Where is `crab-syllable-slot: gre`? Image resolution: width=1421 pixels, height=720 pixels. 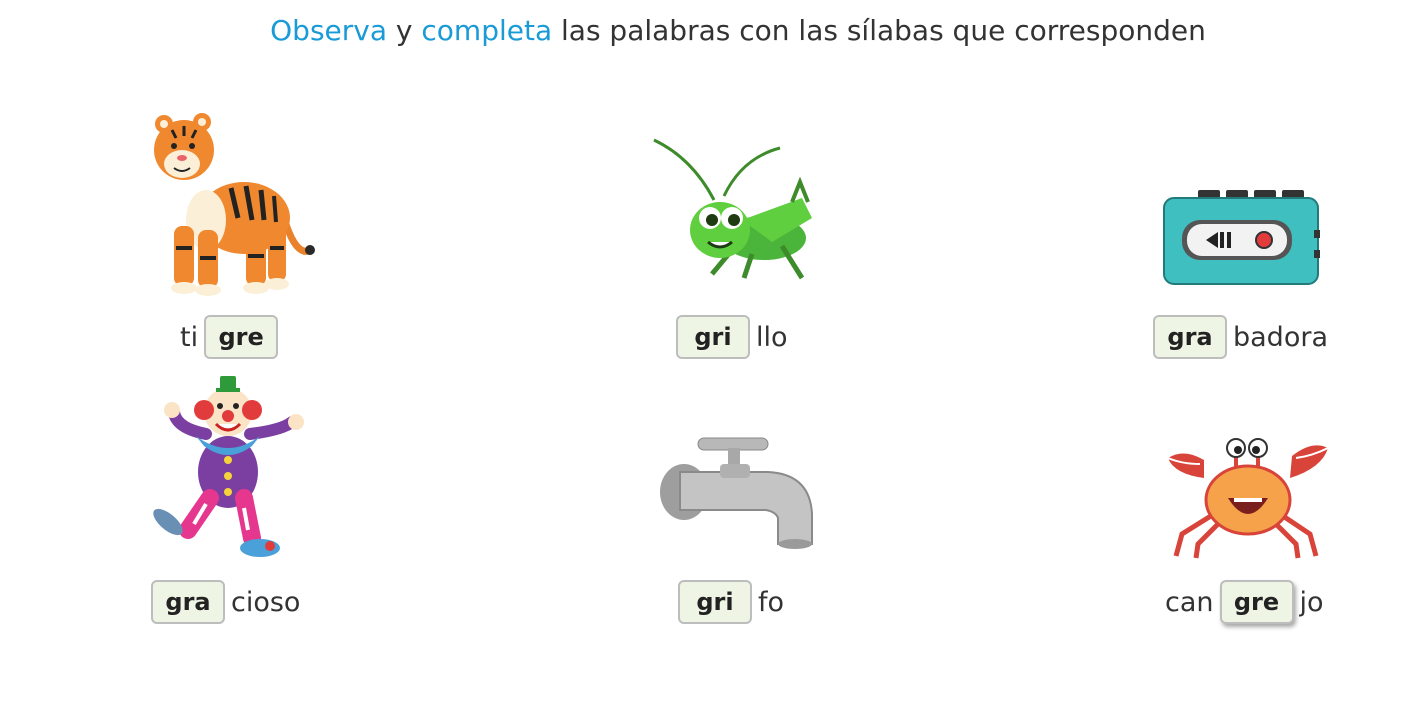
crab-syllable-slot: gre is located at coordinates (1256, 602).